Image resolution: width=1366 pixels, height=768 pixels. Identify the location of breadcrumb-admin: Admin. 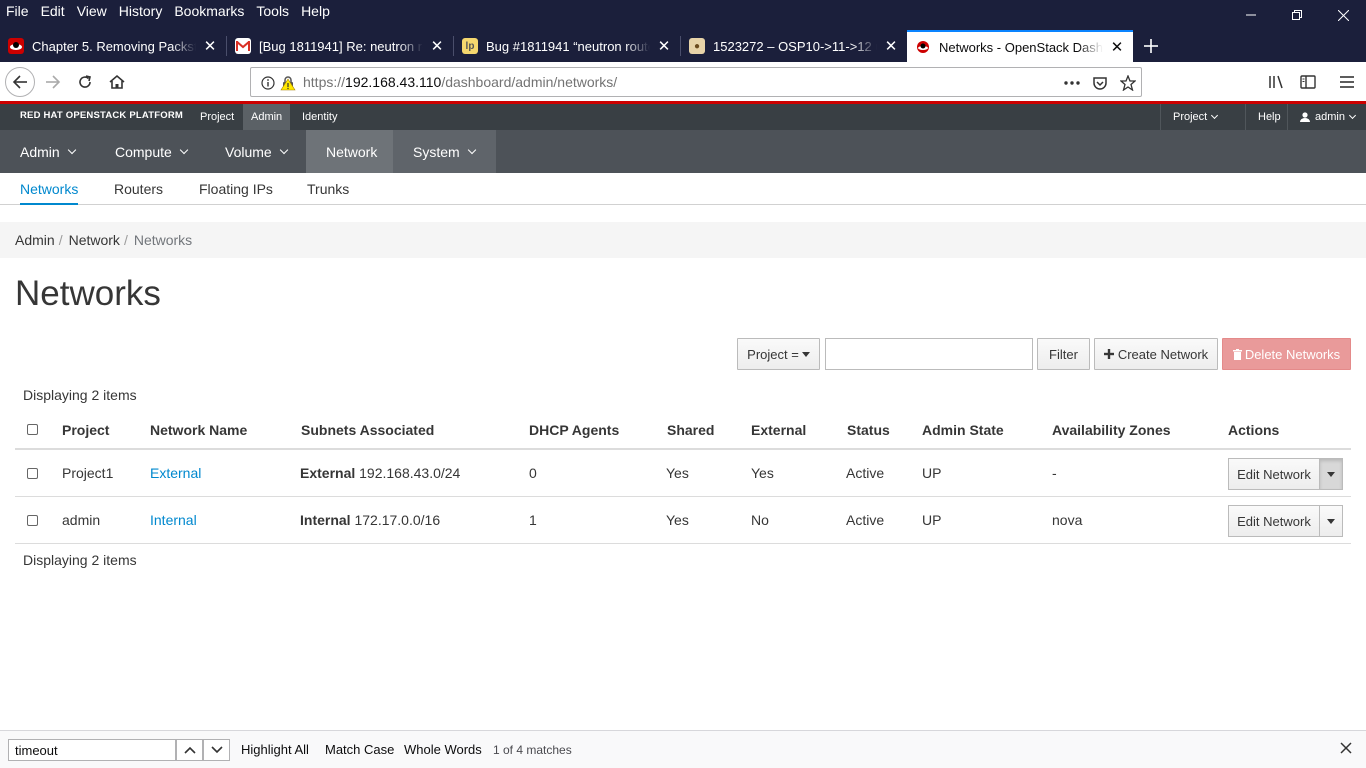
(35, 240).